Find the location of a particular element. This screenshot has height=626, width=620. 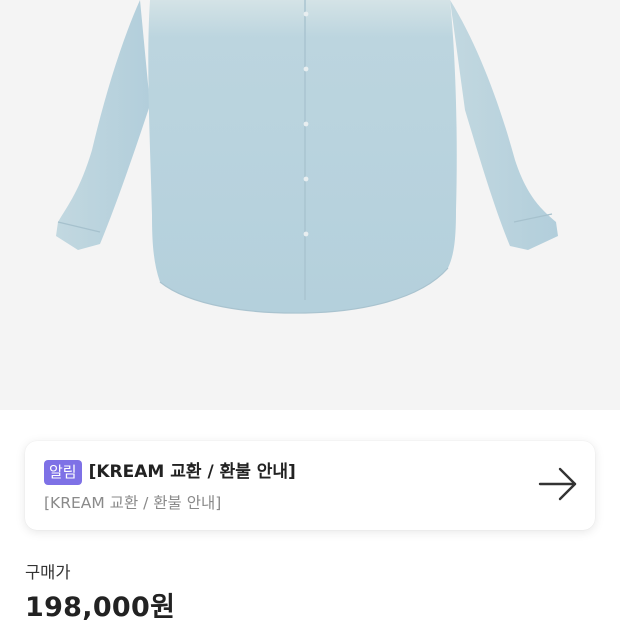

left-sleeve is located at coordinates (103, 125).